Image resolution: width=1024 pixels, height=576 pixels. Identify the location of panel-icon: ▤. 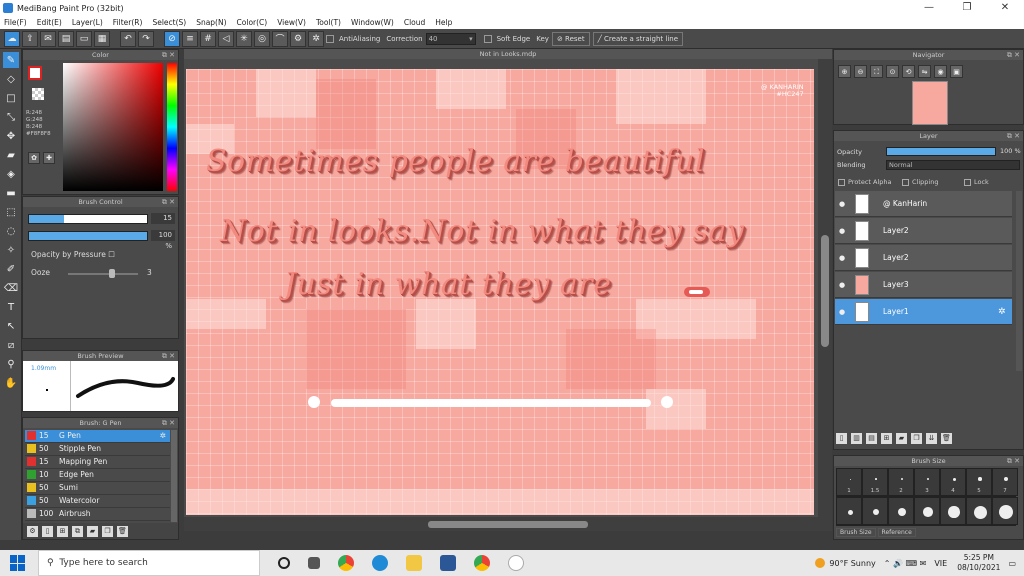
(66, 38).